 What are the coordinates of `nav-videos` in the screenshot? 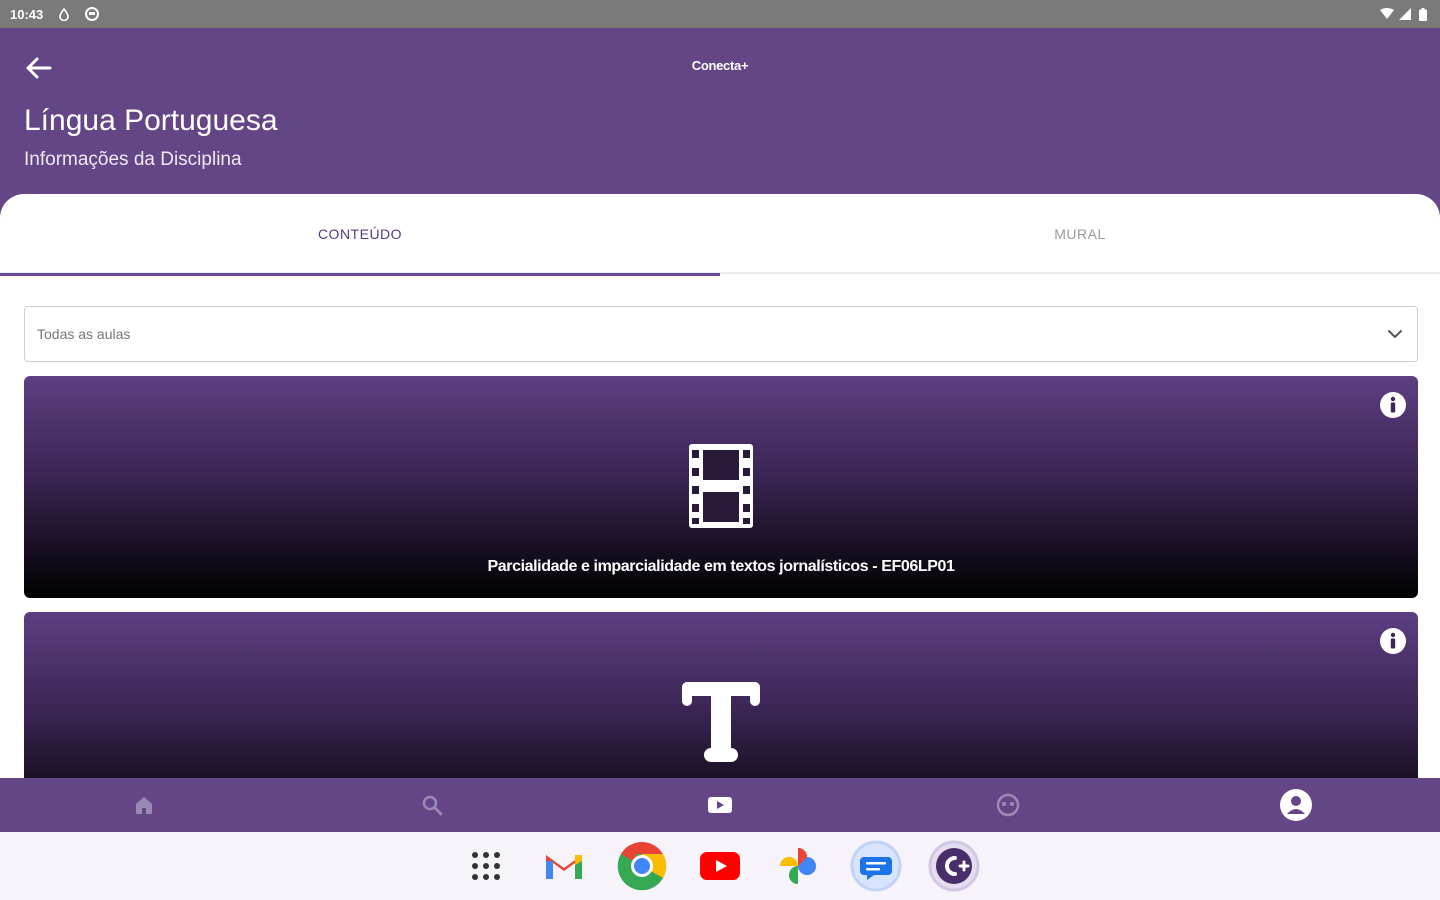 It's located at (720, 805).